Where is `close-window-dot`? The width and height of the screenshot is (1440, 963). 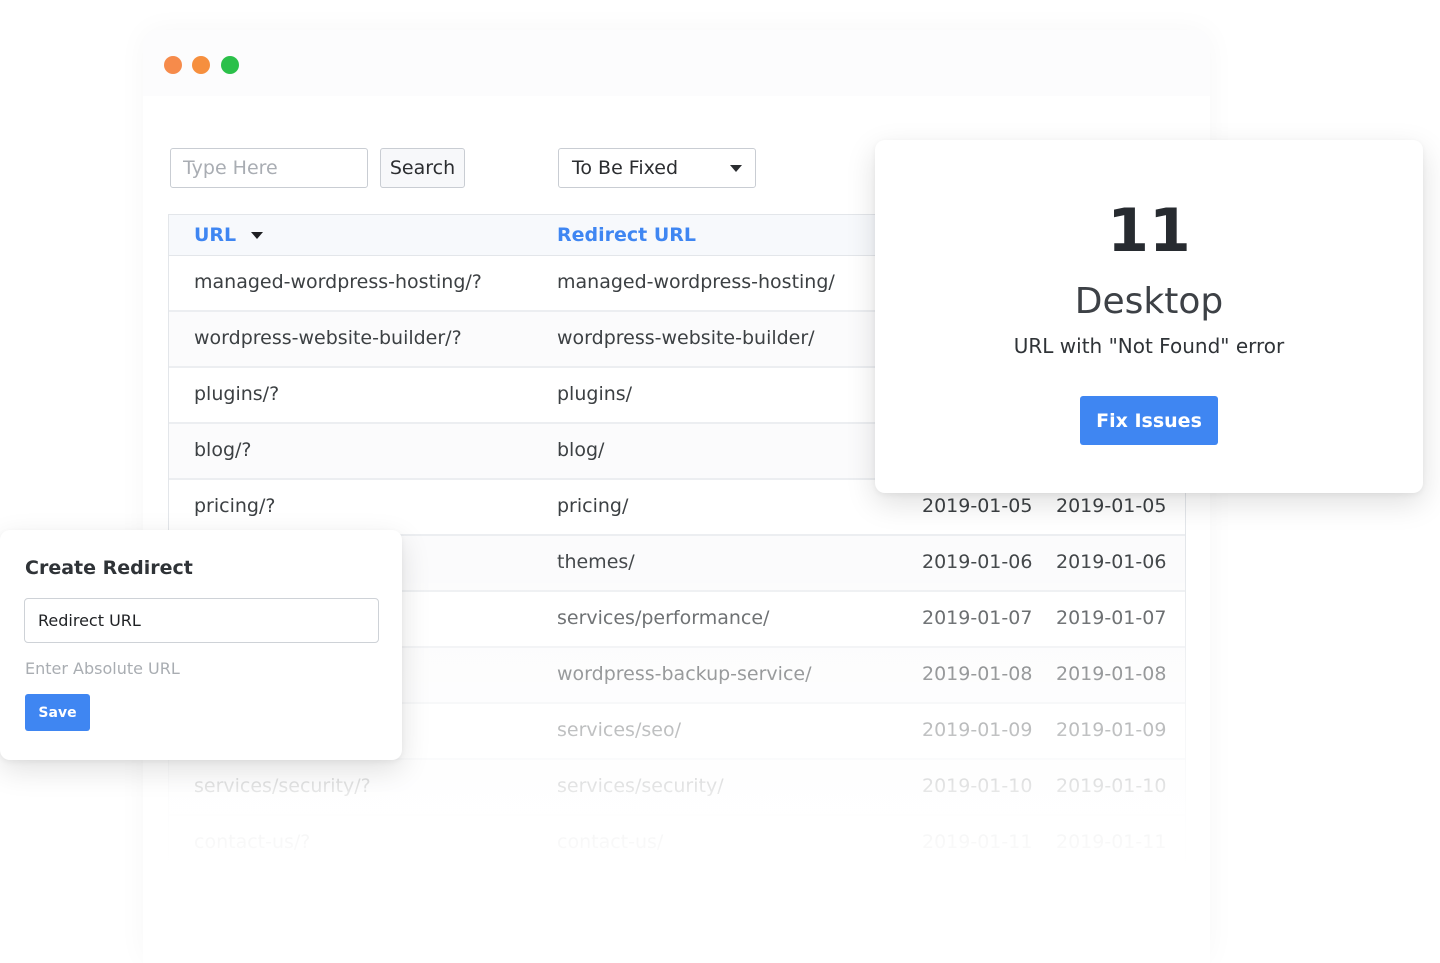
close-window-dot is located at coordinates (173, 65).